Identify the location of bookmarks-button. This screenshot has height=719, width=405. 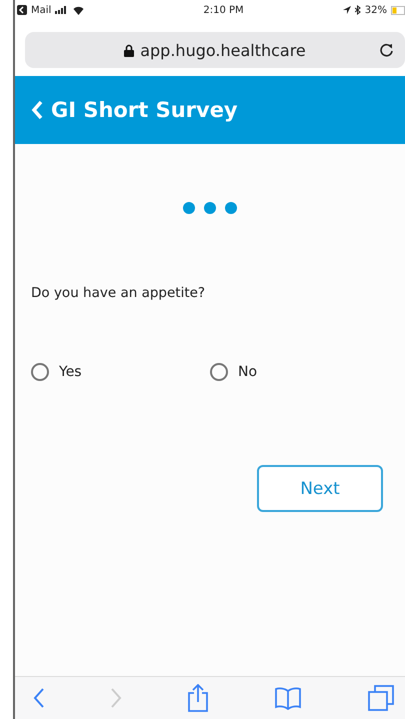
(288, 698).